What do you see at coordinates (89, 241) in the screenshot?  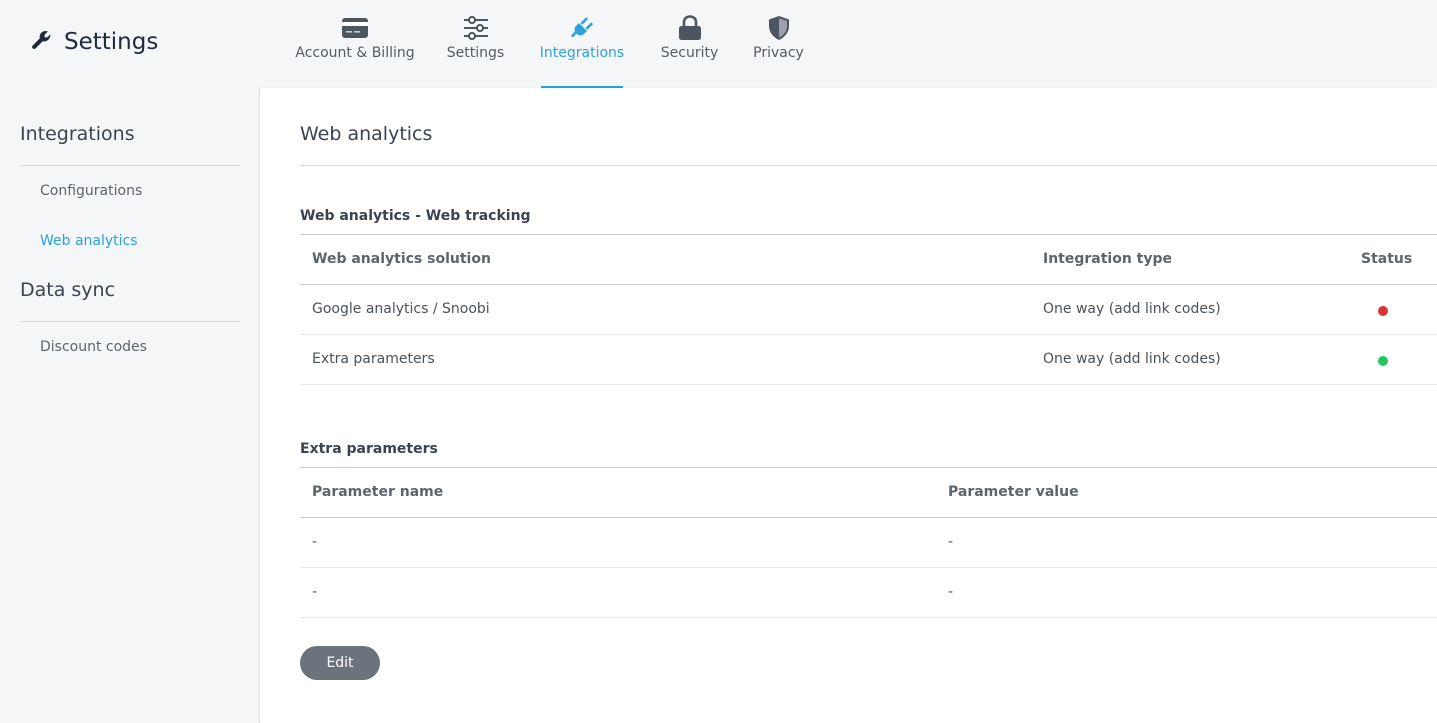 I see `sidebar-item-web-analytics: Web analytics` at bounding box center [89, 241].